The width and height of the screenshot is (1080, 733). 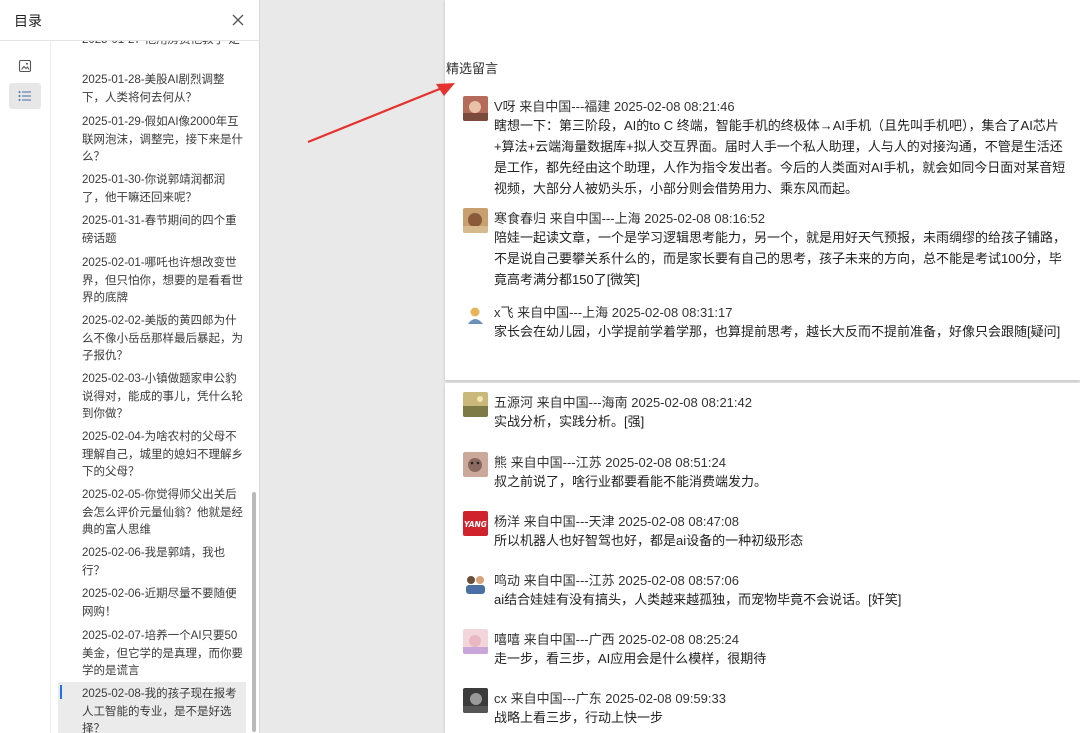 I want to click on comment-time: 2025-02-08 08:16:52, so click(x=704, y=218).